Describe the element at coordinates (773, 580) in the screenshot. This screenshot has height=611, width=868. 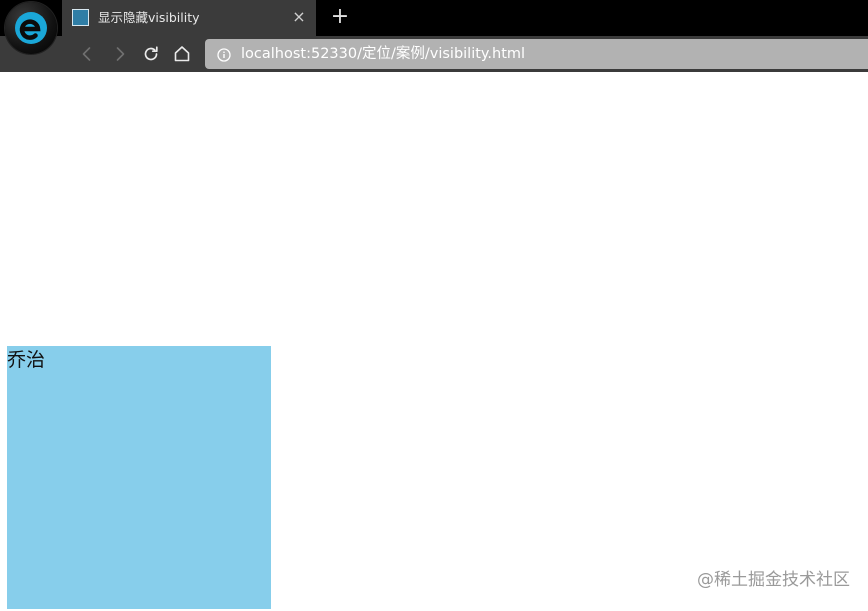
I see `watermark-text: @稀土掘金技术社区` at that location.